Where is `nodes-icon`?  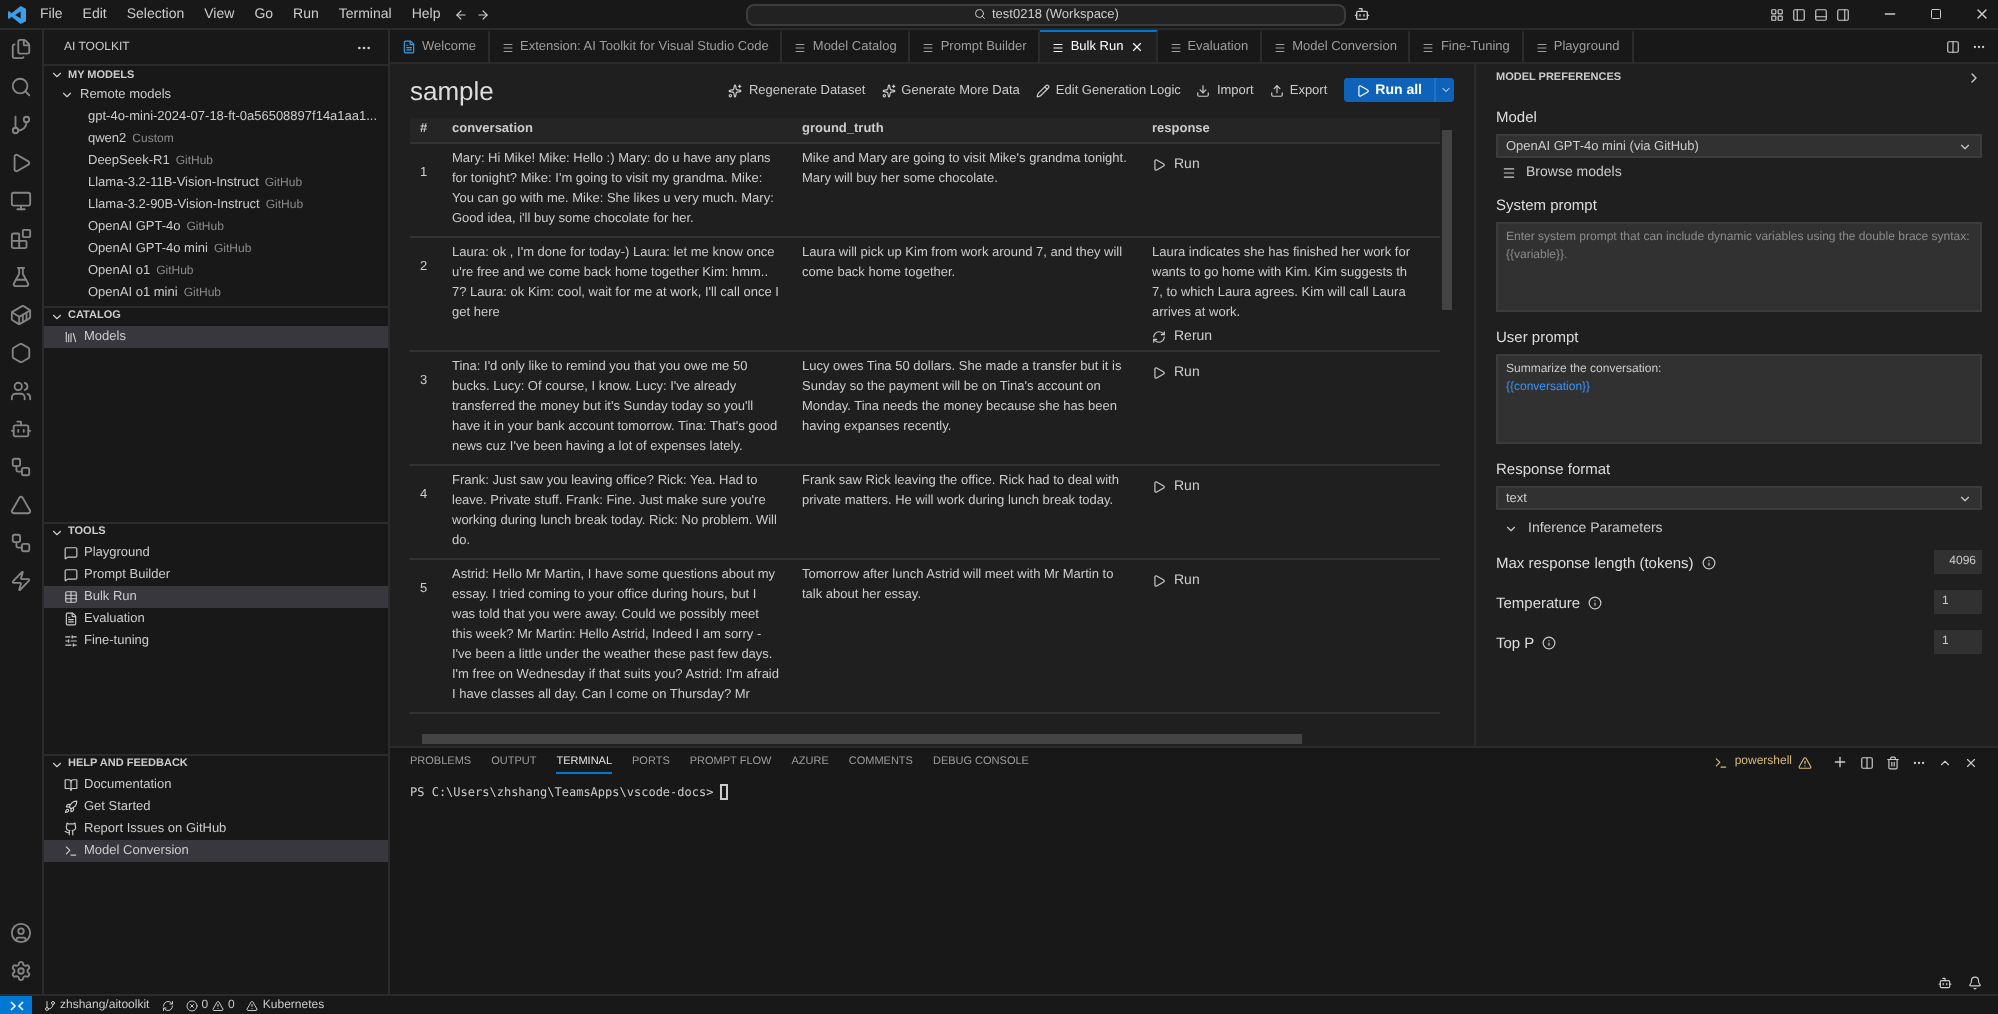 nodes-icon is located at coordinates (21, 543).